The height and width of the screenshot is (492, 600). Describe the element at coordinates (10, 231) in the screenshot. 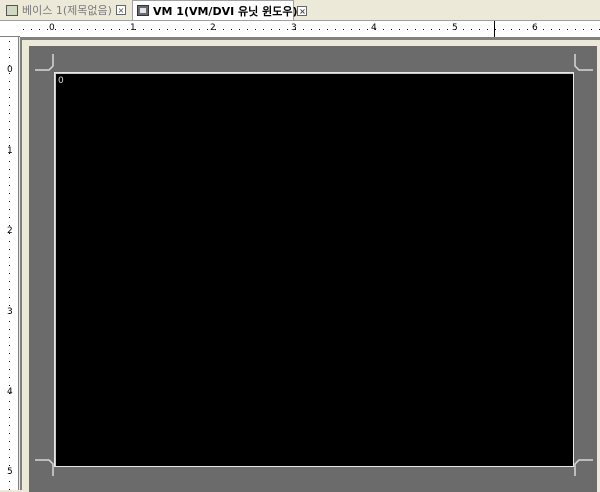

I see `ruler-label-v-2: 2` at that location.